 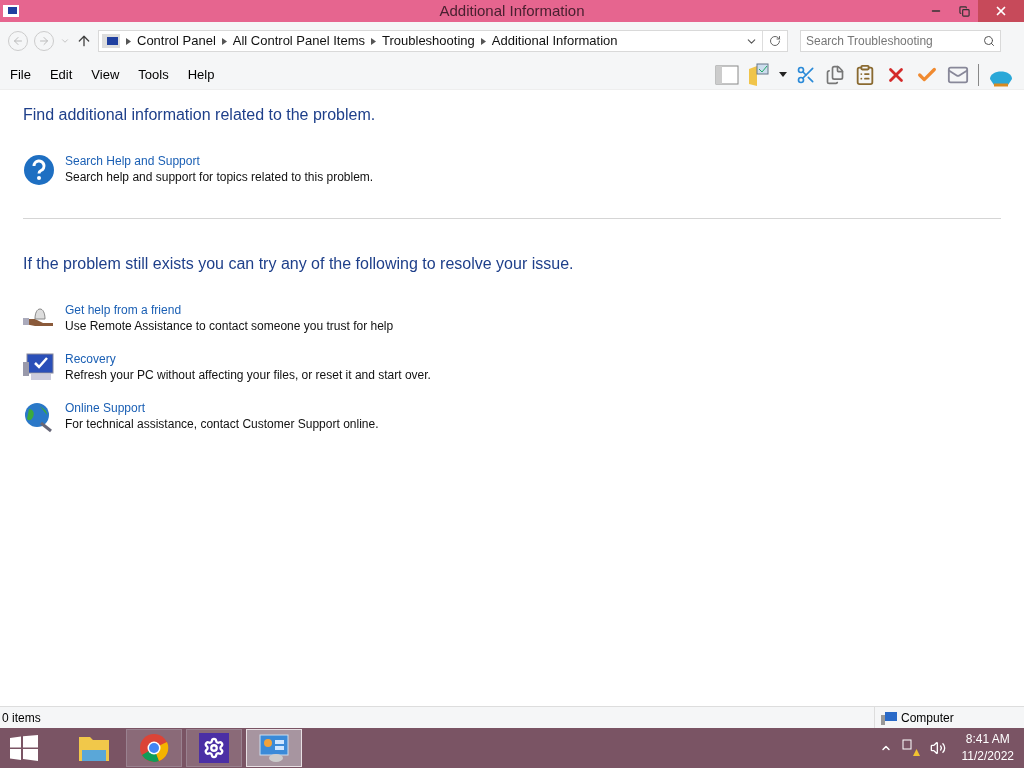 I want to click on window-title: Additional Information, so click(x=512, y=11).